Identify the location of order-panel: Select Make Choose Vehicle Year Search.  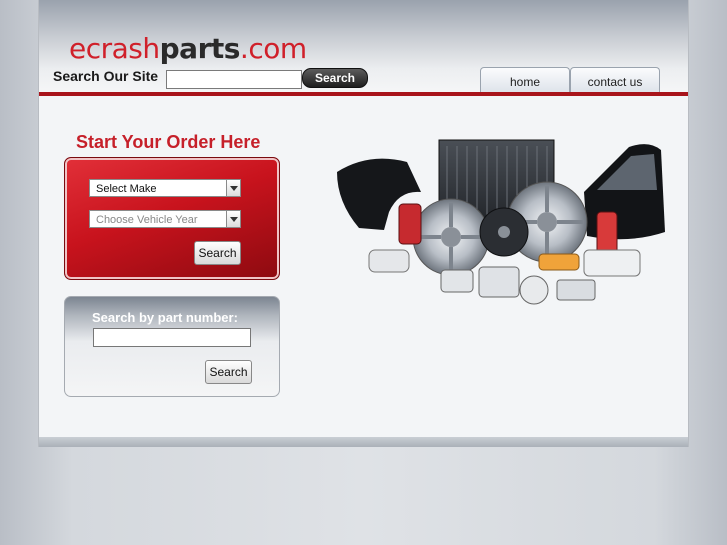
(172, 218).